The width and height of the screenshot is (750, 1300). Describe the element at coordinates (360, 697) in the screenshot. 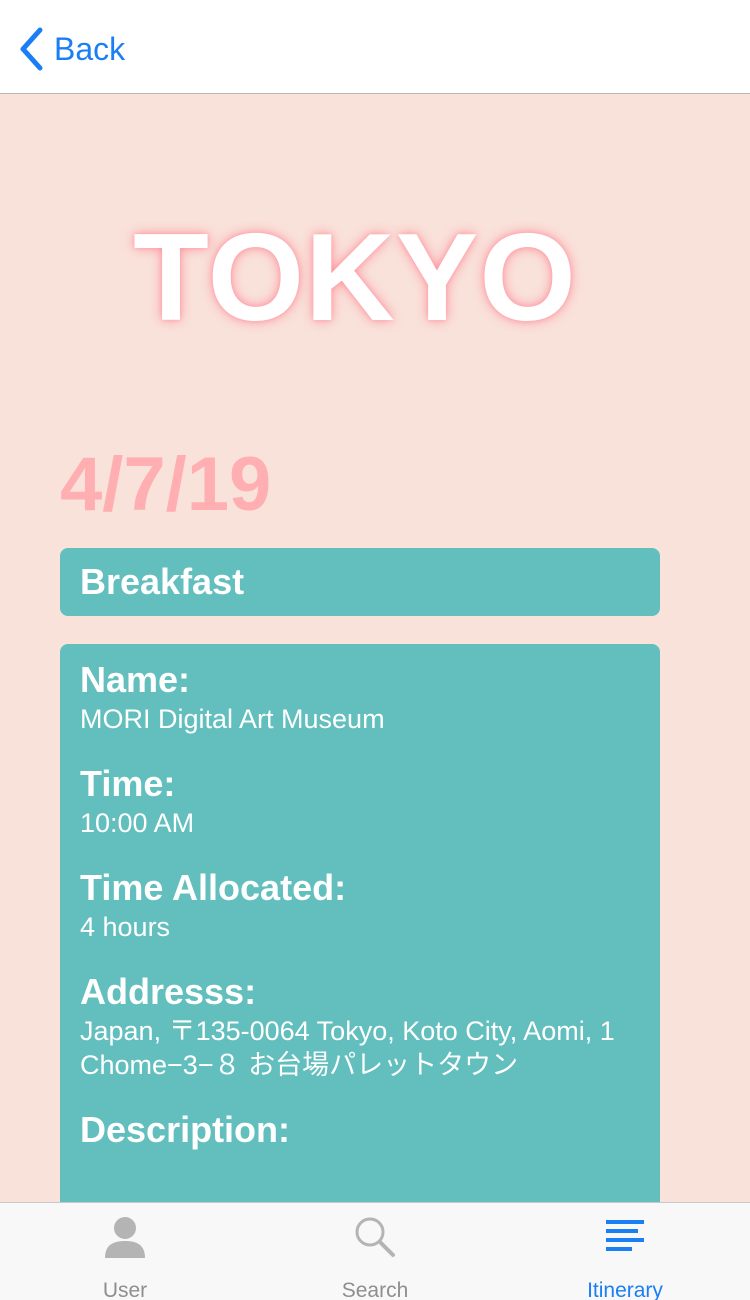

I see `name-field: Name: MORI Digital Art Museum` at that location.